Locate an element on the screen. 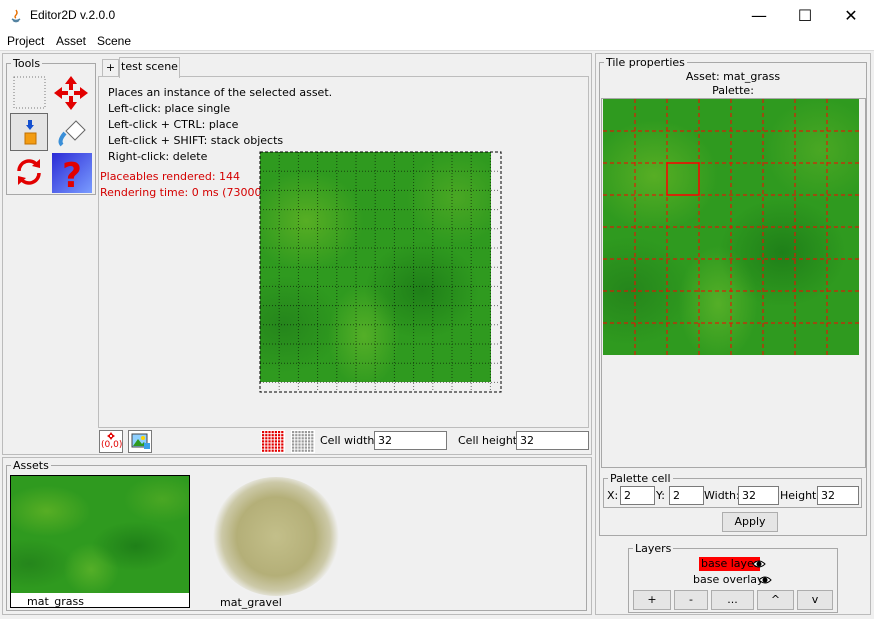  move-layer-down-button: v is located at coordinates (815, 600).